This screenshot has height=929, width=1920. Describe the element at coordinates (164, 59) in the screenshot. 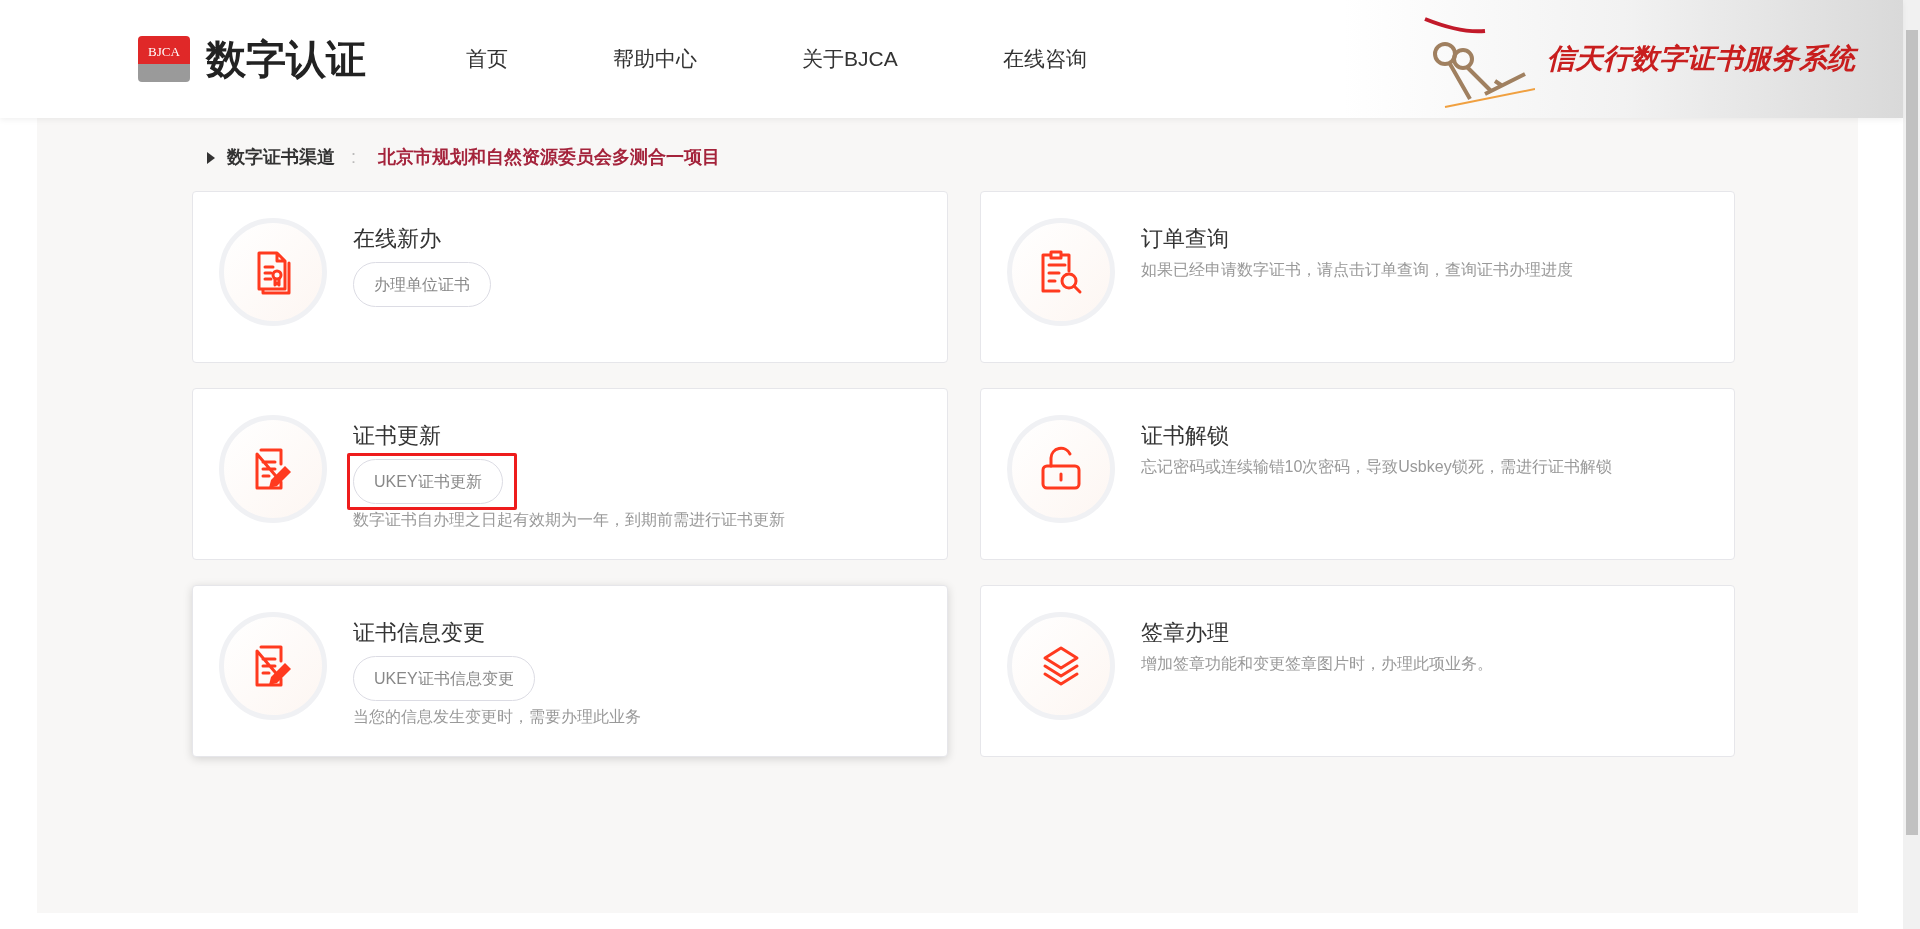

I see `logo-mark: BJCA` at that location.